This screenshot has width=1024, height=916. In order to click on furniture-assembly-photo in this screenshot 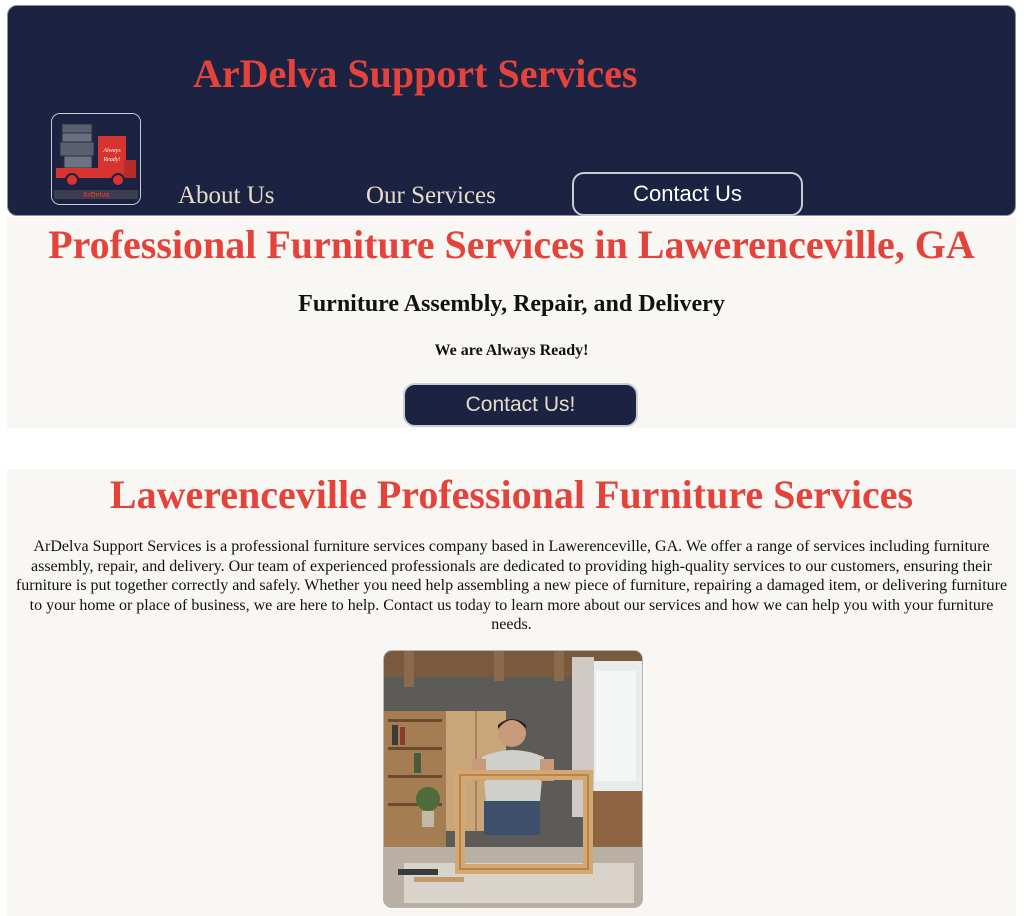, I will do `click(513, 779)`.